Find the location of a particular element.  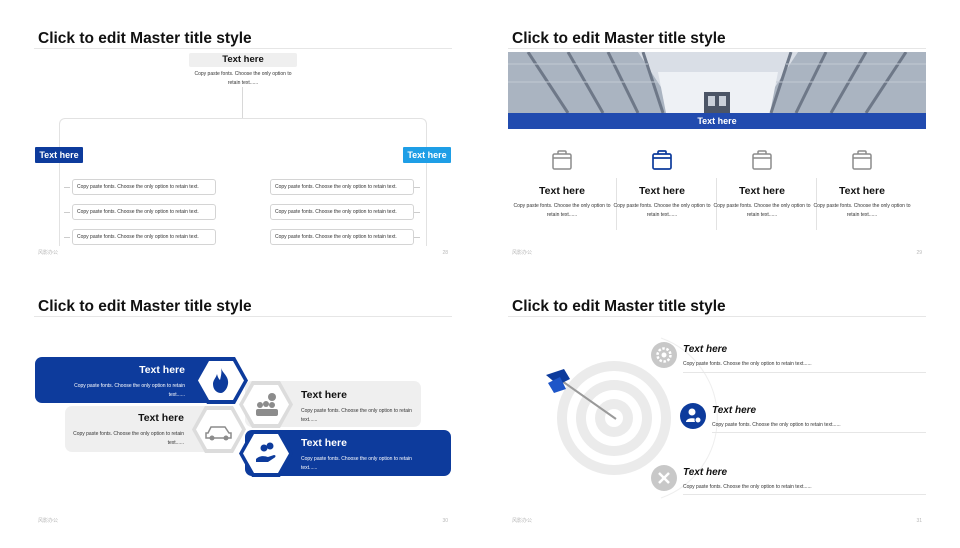

corridor-photo: Text here is located at coordinates (717, 90).